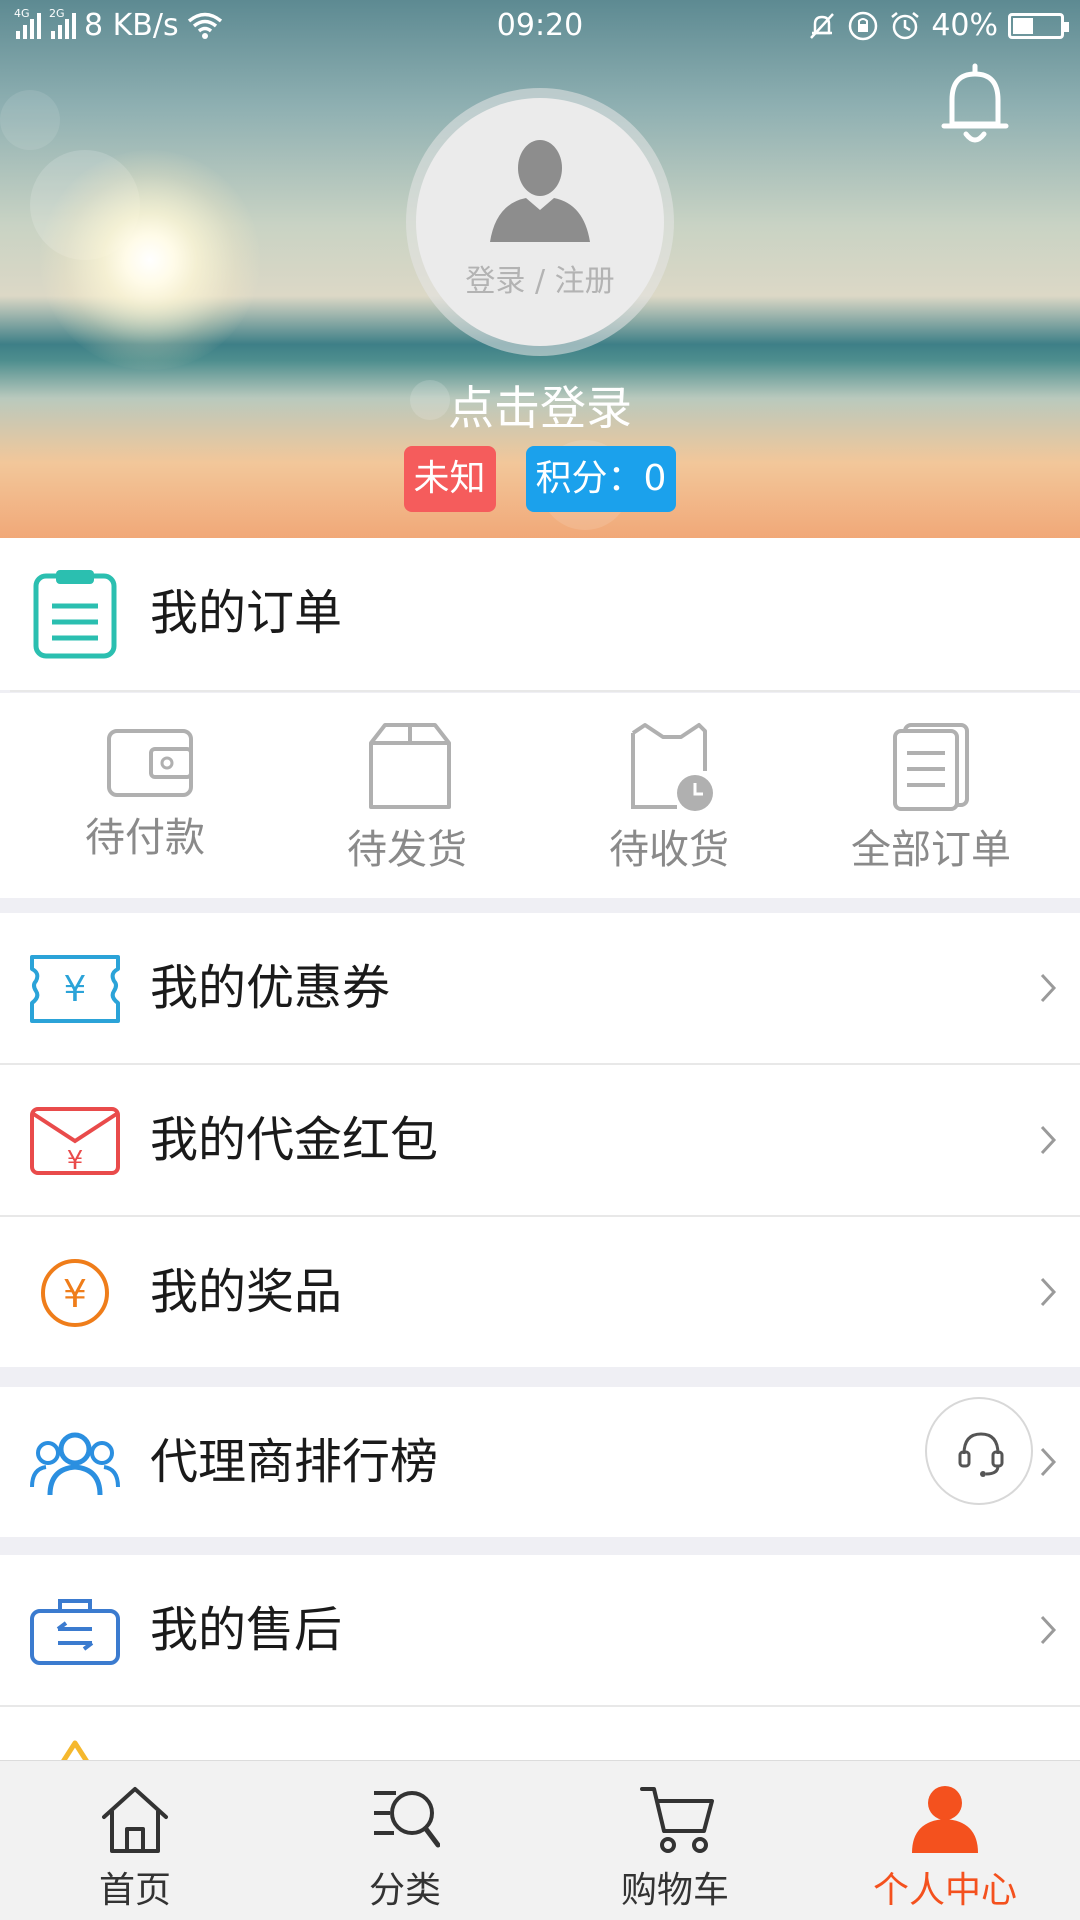 This screenshot has height=1920, width=1080. Describe the element at coordinates (905, 25) in the screenshot. I see `alarm-icon` at that location.